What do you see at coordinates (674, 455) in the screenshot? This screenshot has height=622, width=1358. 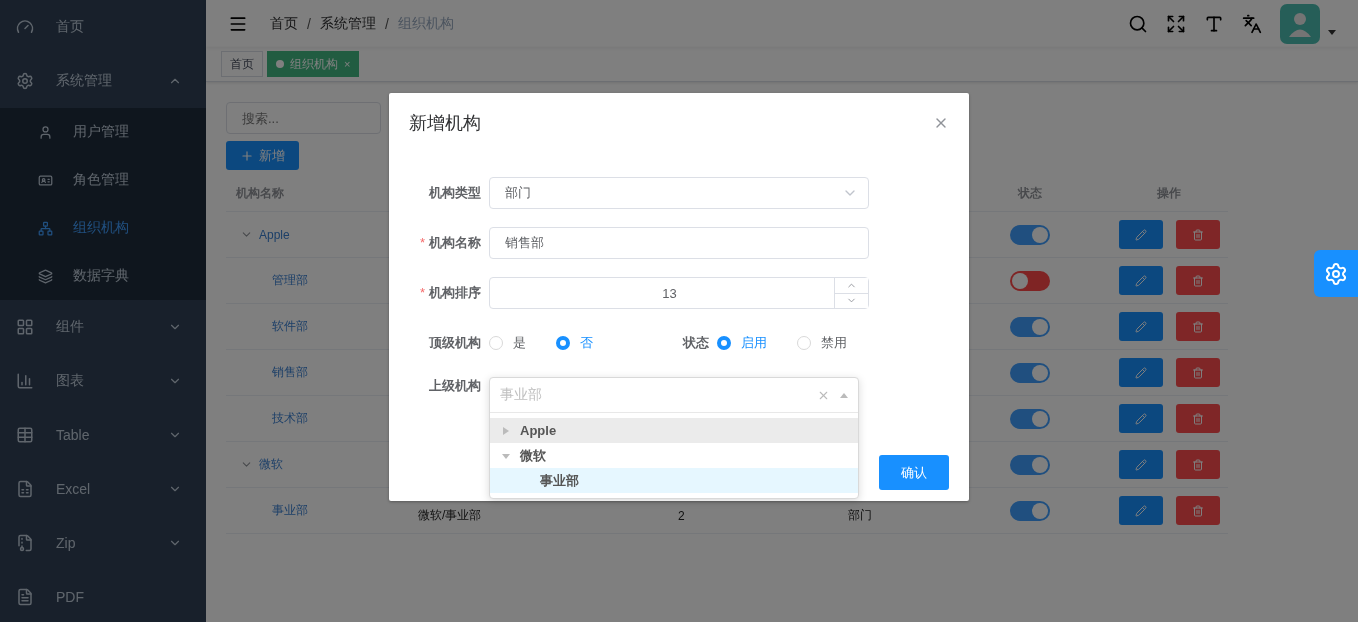 I see `tree-option: 微软` at bounding box center [674, 455].